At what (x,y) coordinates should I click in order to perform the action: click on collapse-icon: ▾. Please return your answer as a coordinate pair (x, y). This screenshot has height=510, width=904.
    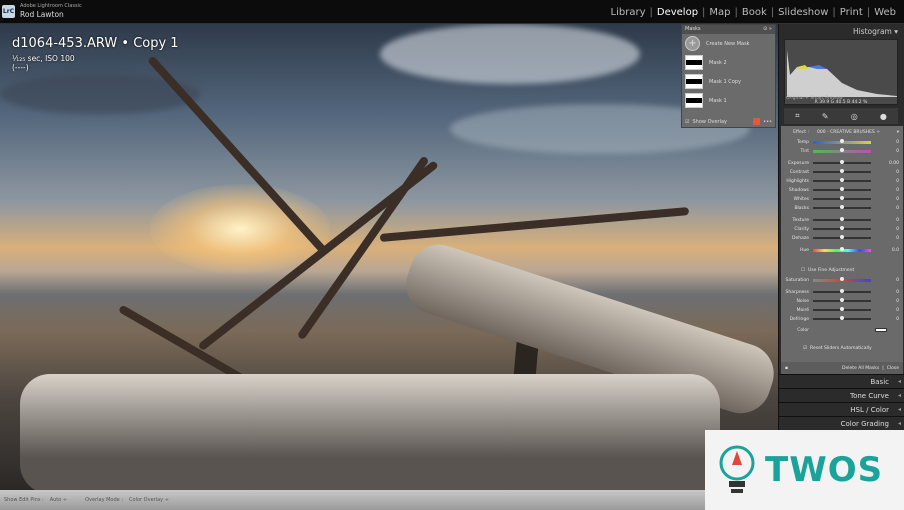
    Looking at the image, I should click on (898, 132).